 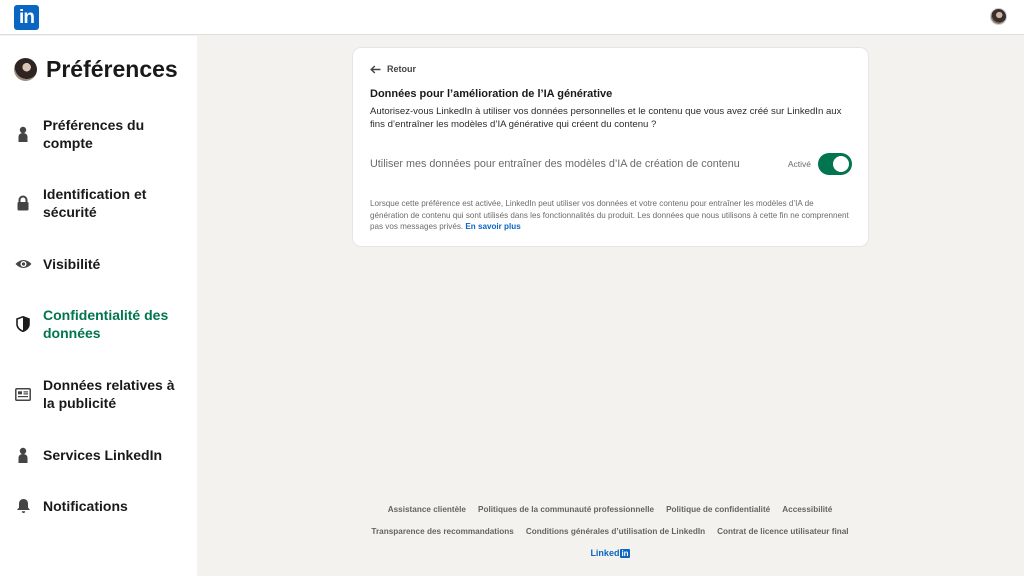 What do you see at coordinates (625, 553) in the screenshot?
I see `footer-brand-box: in` at bounding box center [625, 553].